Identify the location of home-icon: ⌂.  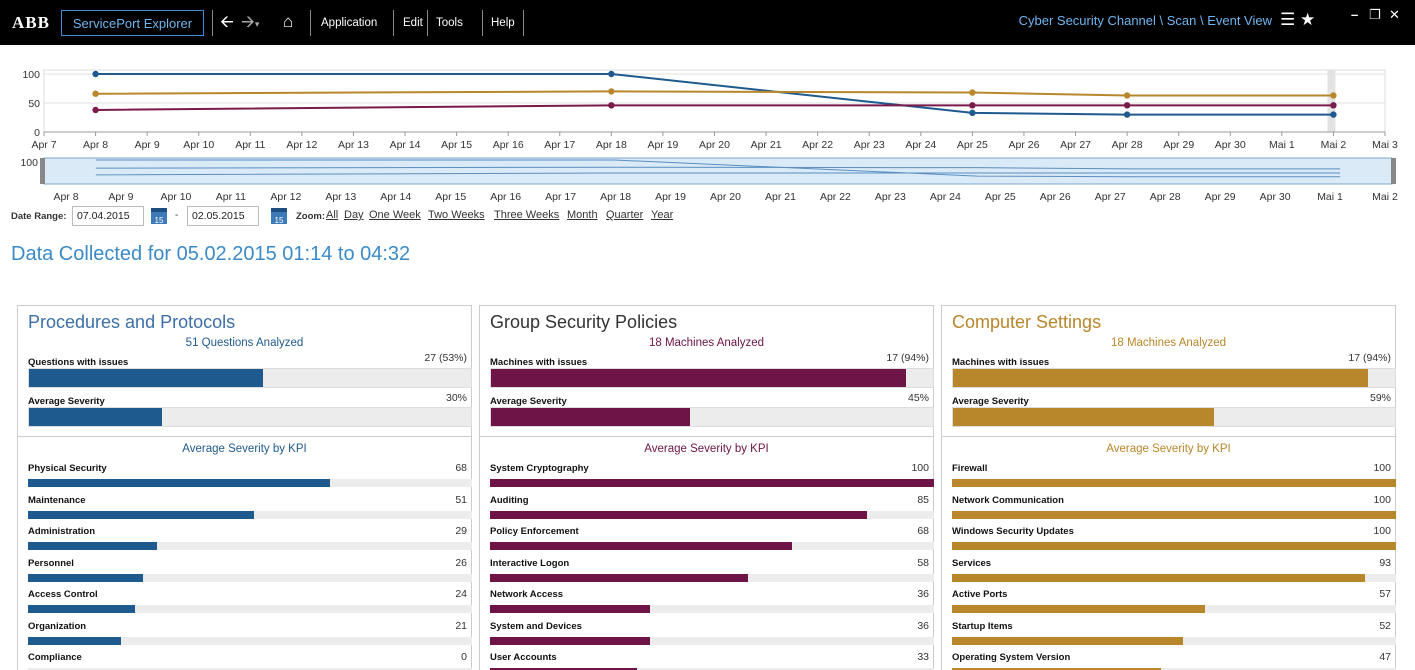
(288, 22).